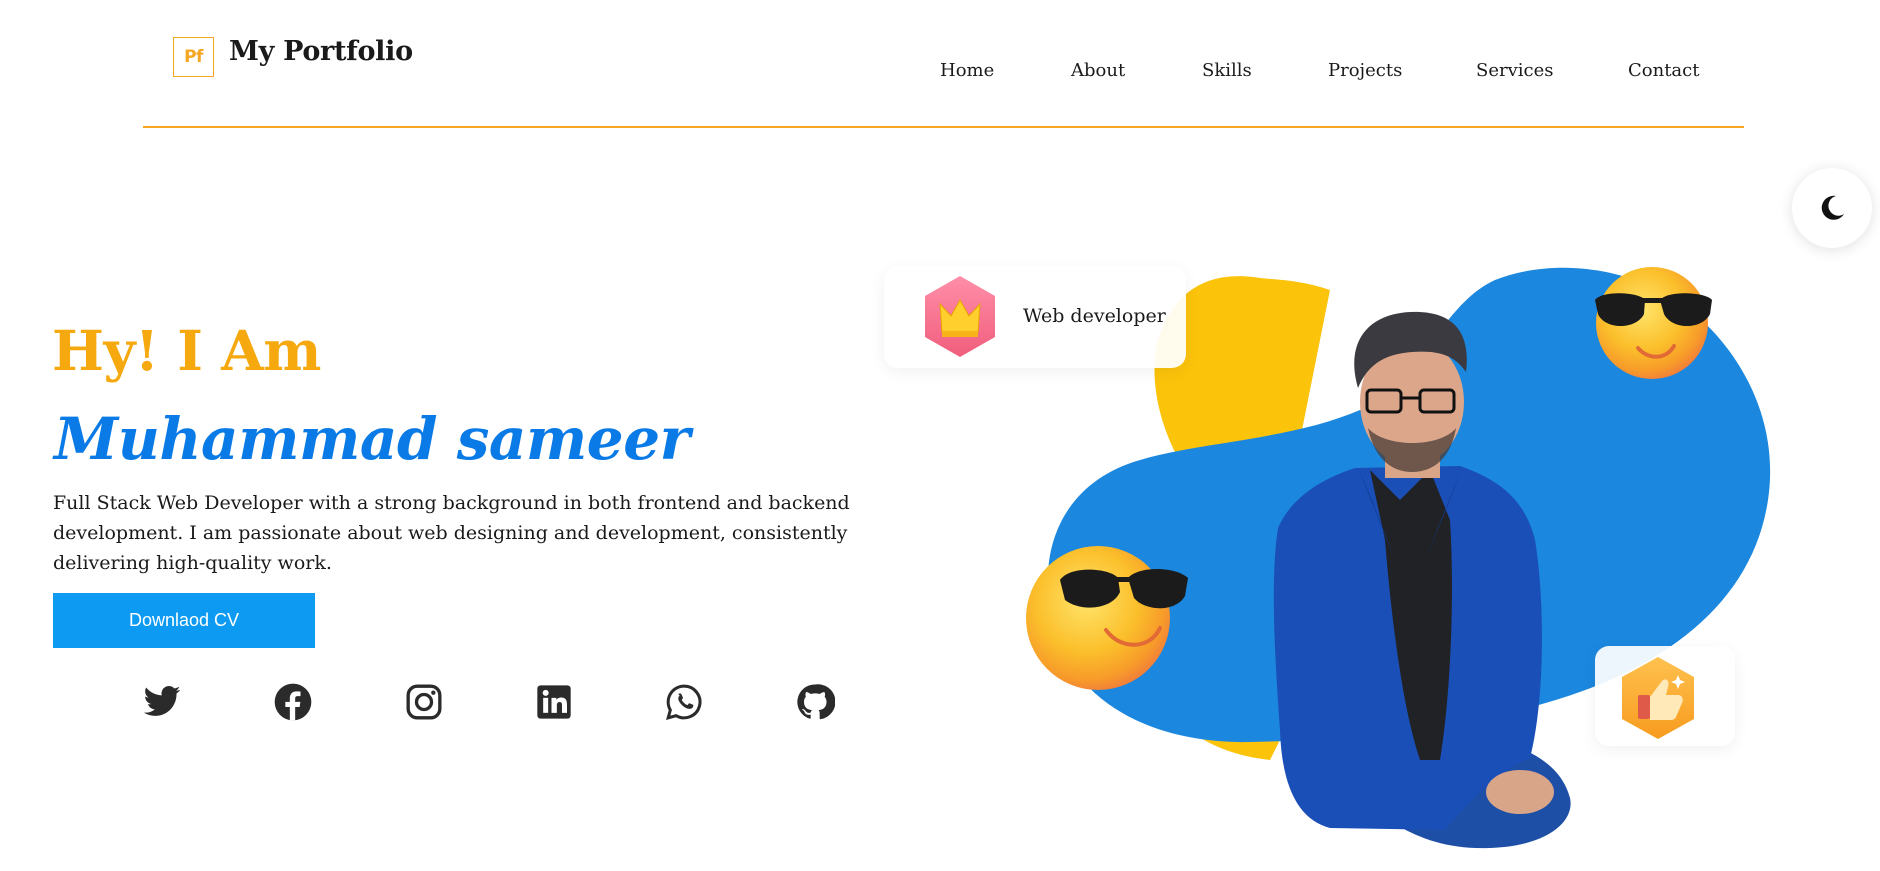 The height and width of the screenshot is (871, 1880). What do you see at coordinates (184, 620) in the screenshot?
I see `download-cv-button: Downlaod CV` at bounding box center [184, 620].